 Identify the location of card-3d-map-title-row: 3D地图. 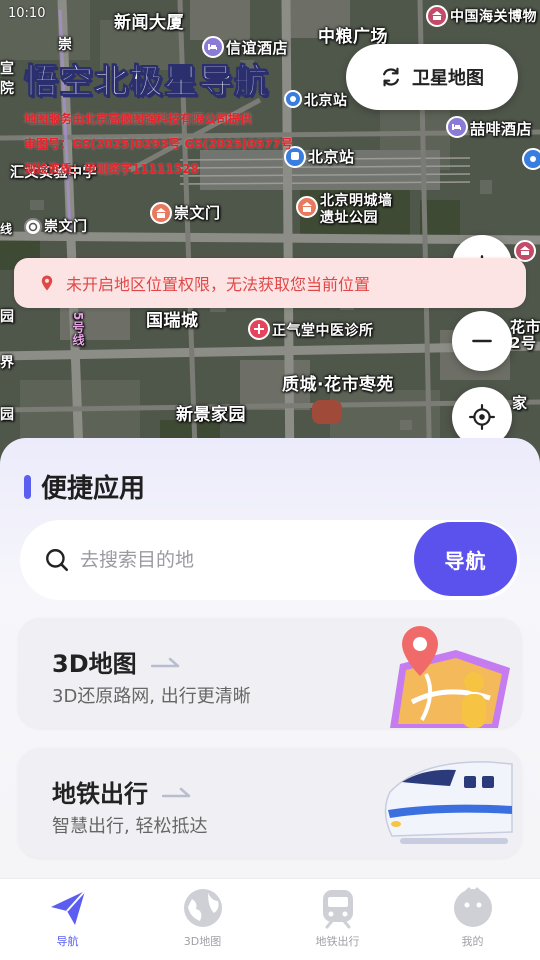
(116, 661).